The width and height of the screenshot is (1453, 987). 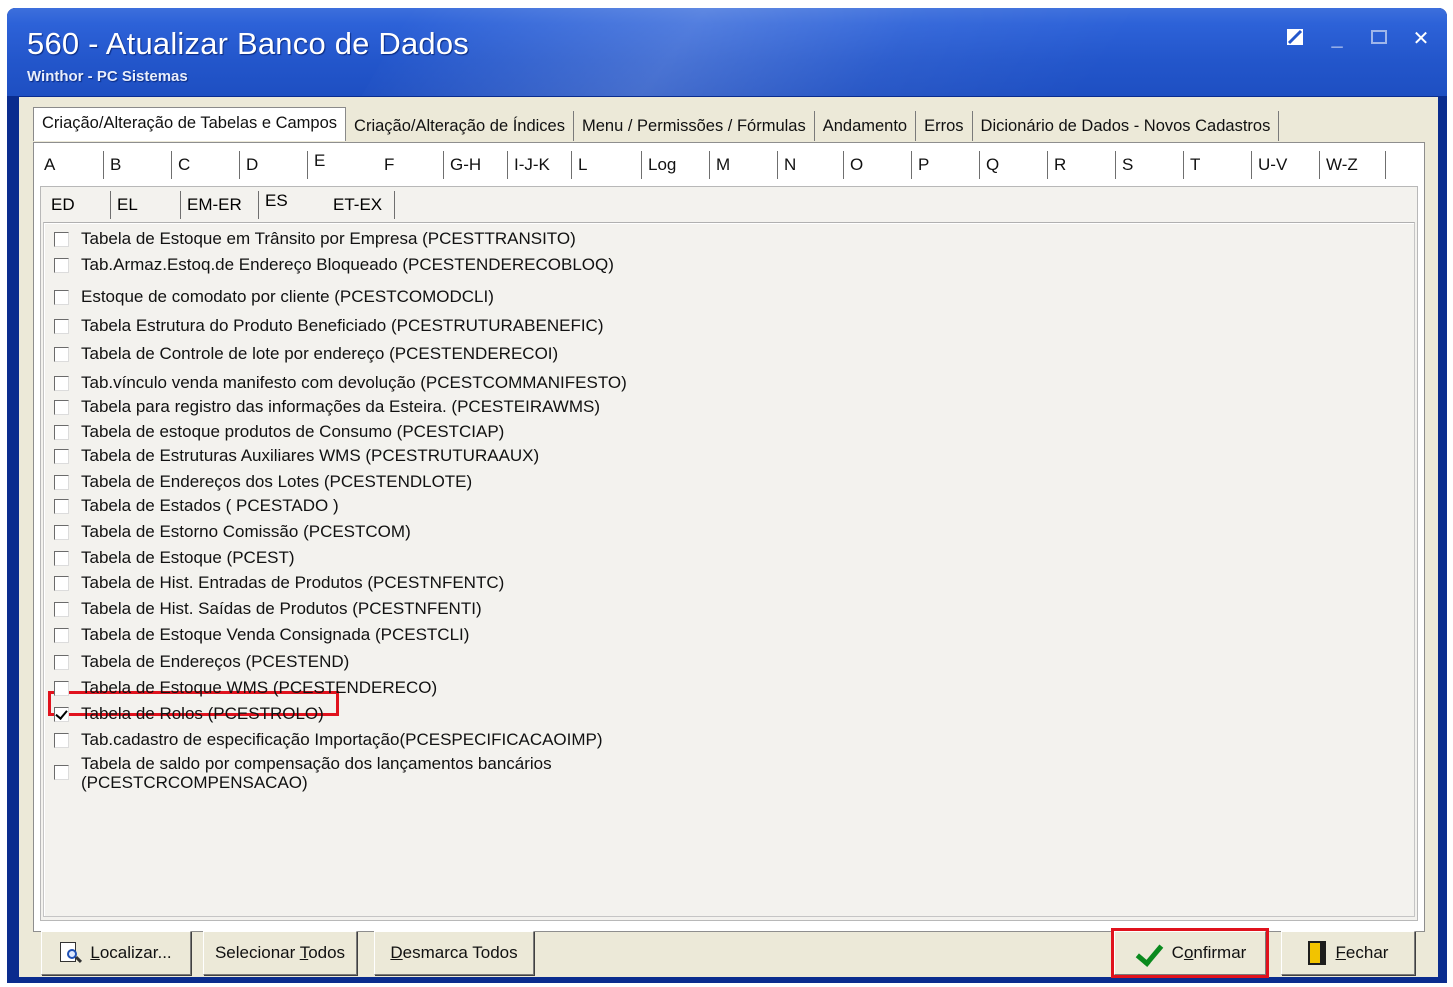 I want to click on list-item: Tabela de Estorno Comissão (PCESTCOM), so click(x=232, y=532).